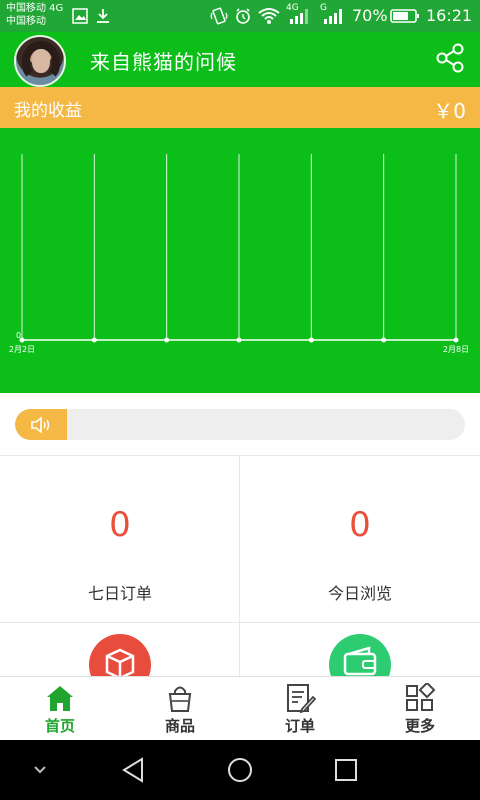 This screenshot has width=480, height=800. What do you see at coordinates (59, 726) in the screenshot?
I see `tab-label: 首页` at bounding box center [59, 726].